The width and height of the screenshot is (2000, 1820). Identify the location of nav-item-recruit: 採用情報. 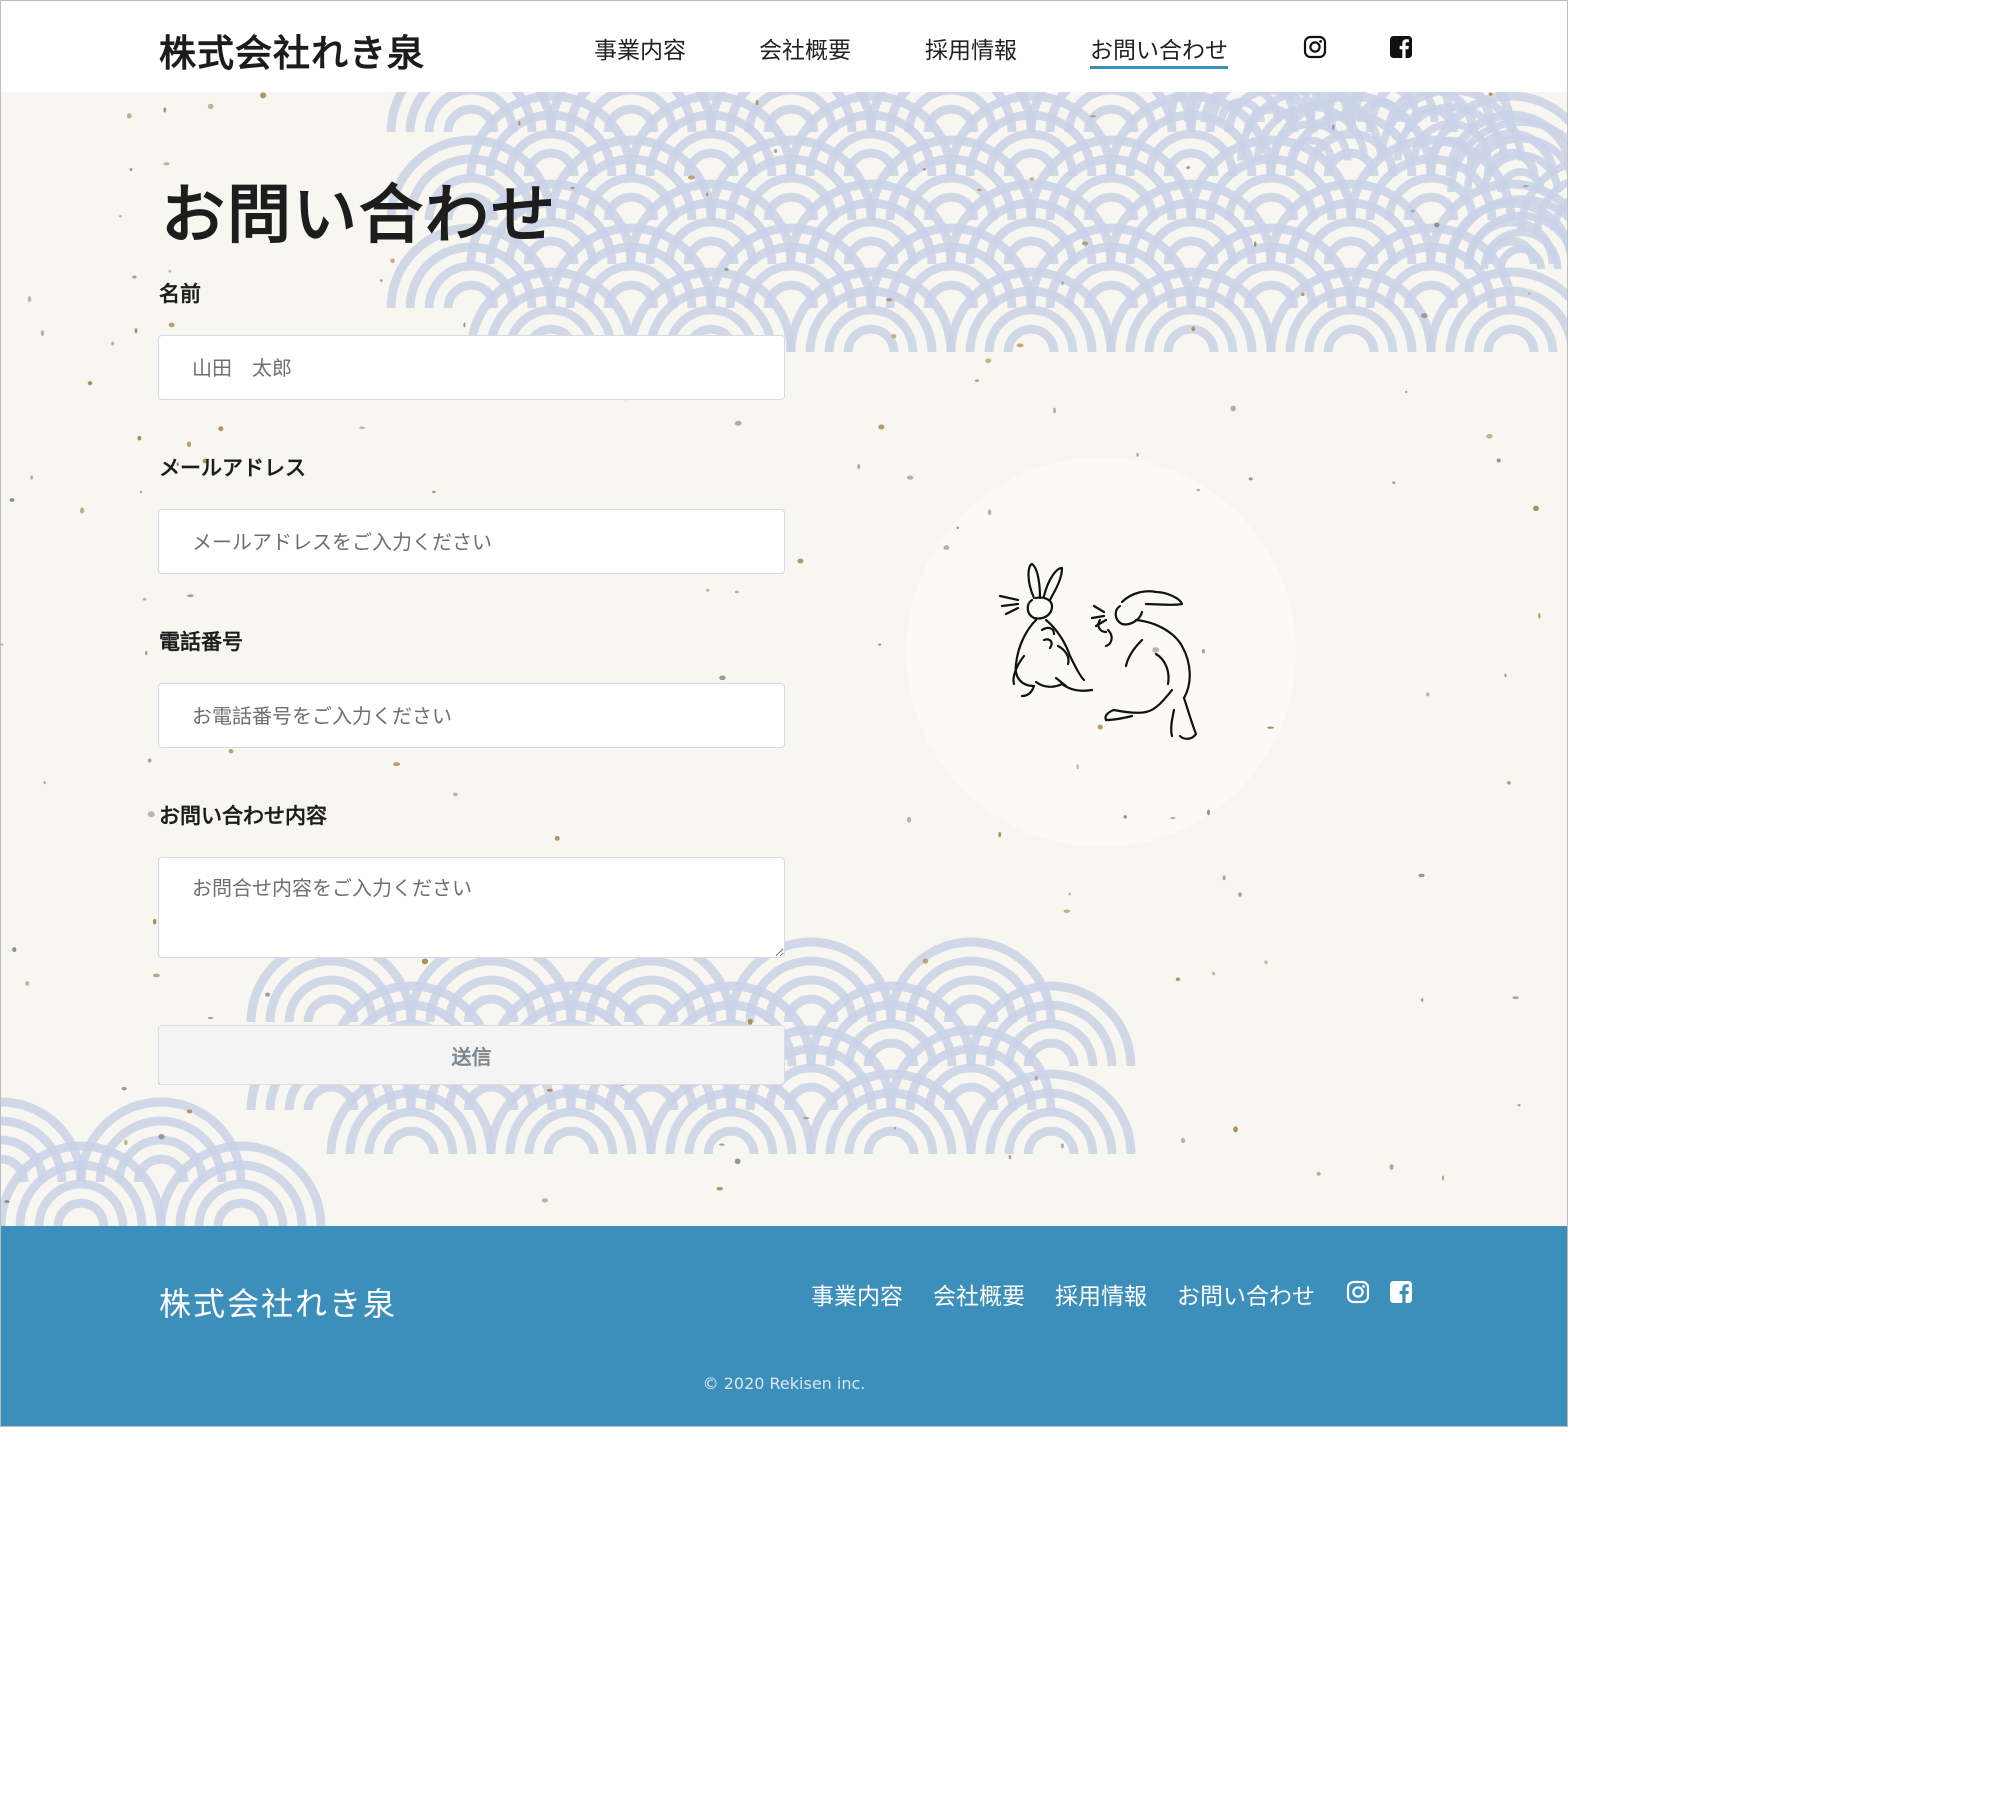
(971, 48).